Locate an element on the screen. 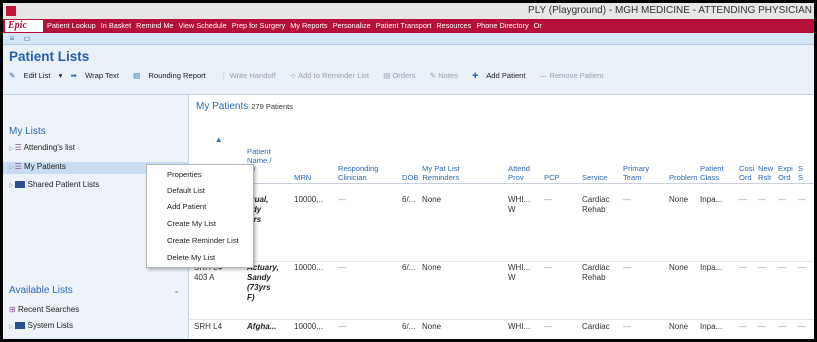 The width and height of the screenshot is (817, 342). wrap-text-label: Wrap Text is located at coordinates (102, 75).